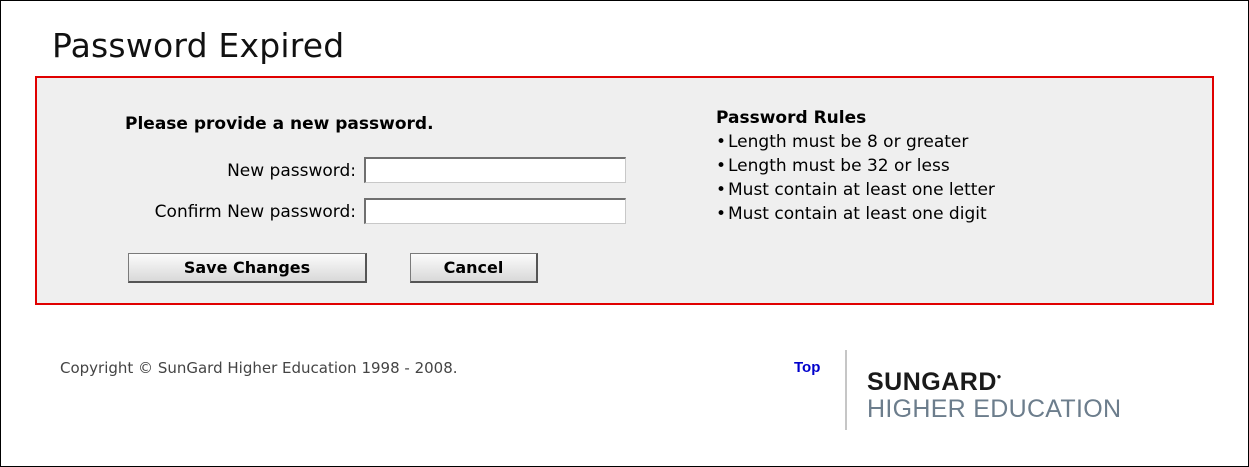  Describe the element at coordinates (255, 212) in the screenshot. I see `confirm-password-label: Confirm New password:` at that location.